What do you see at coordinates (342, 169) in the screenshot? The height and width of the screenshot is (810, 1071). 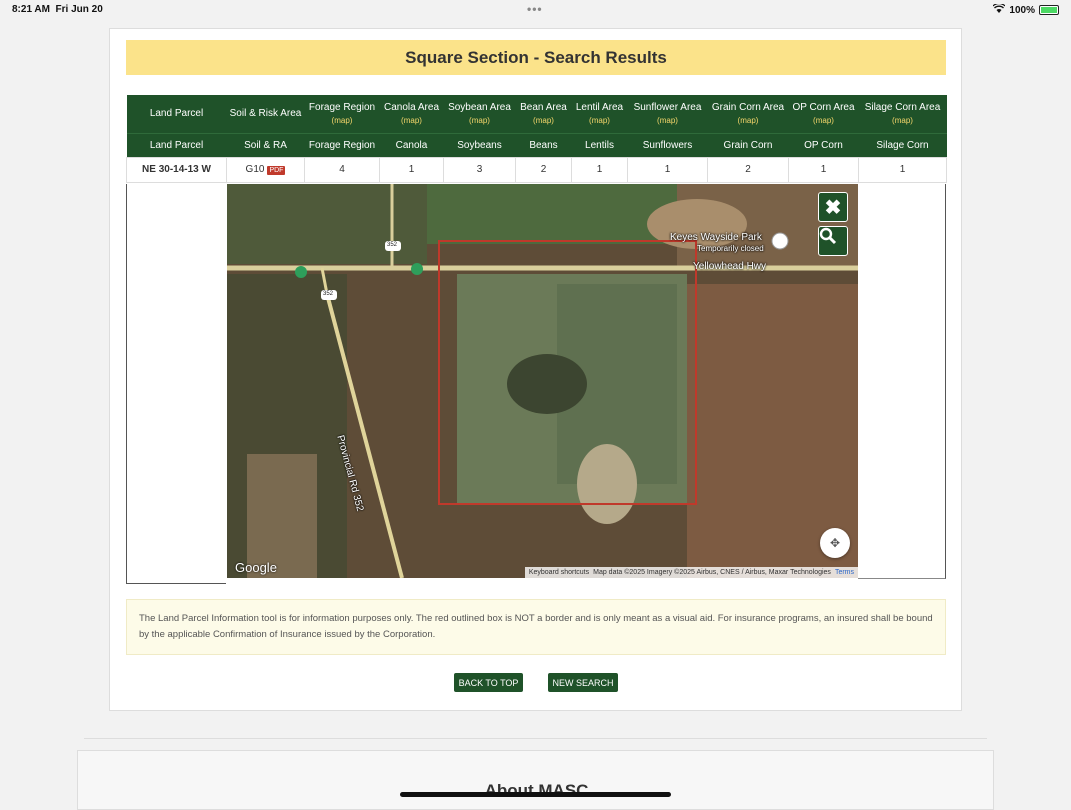 I see `value-cell: 4` at bounding box center [342, 169].